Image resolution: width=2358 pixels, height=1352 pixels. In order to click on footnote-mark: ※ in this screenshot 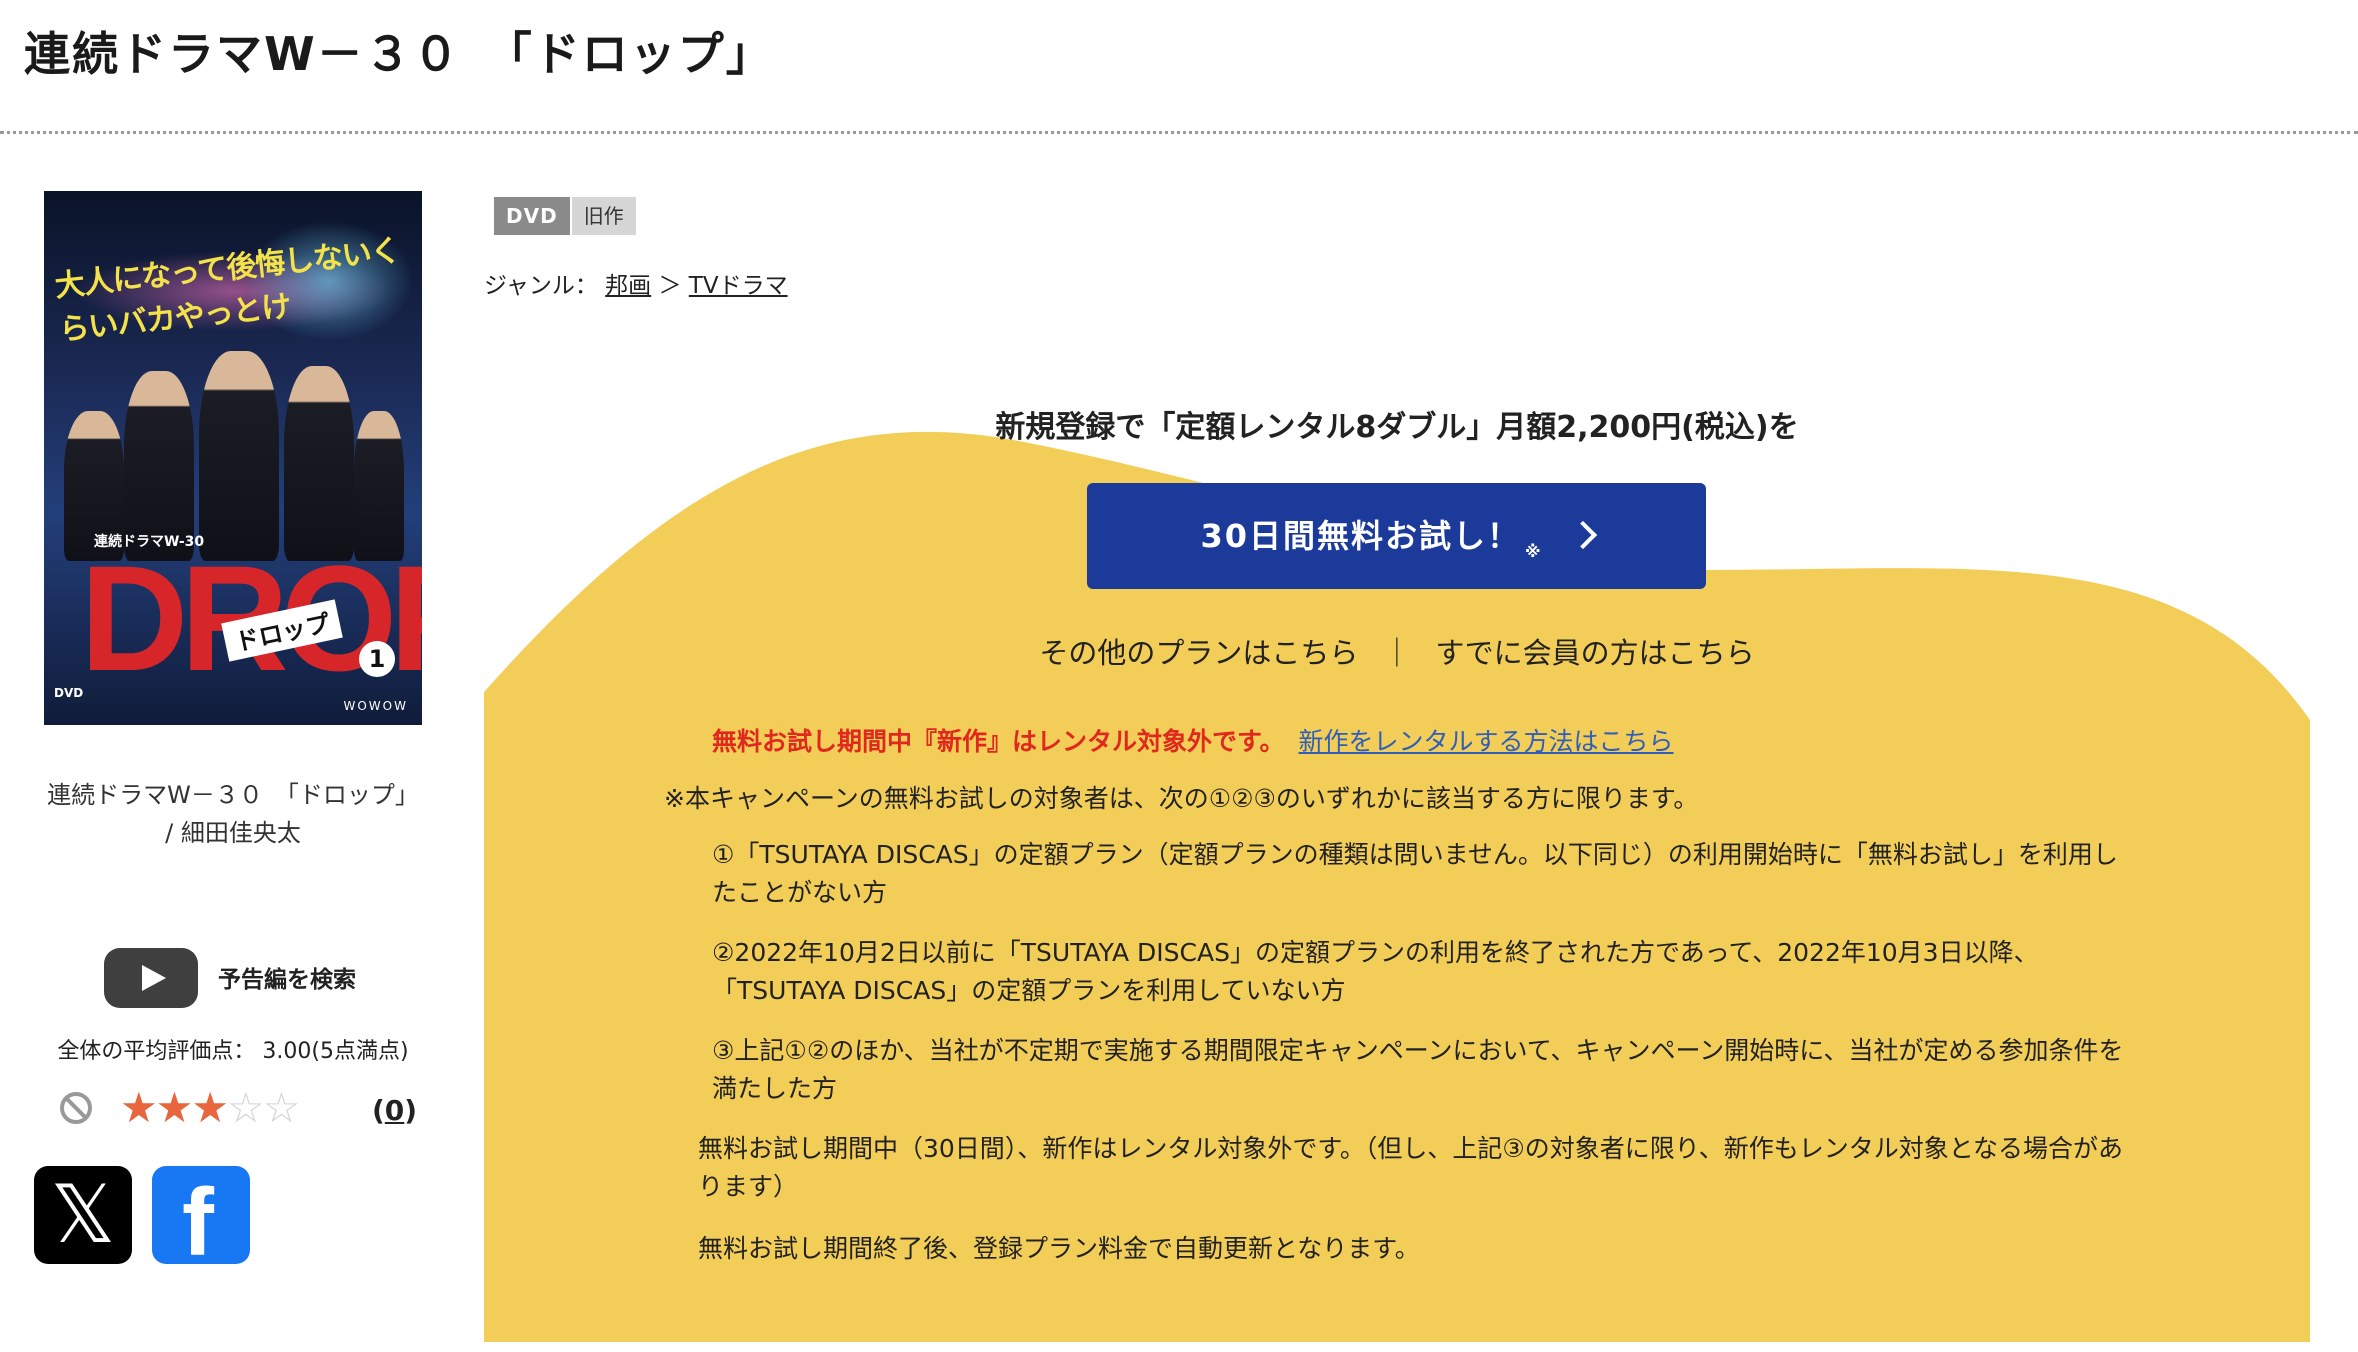, I will do `click(1533, 551)`.